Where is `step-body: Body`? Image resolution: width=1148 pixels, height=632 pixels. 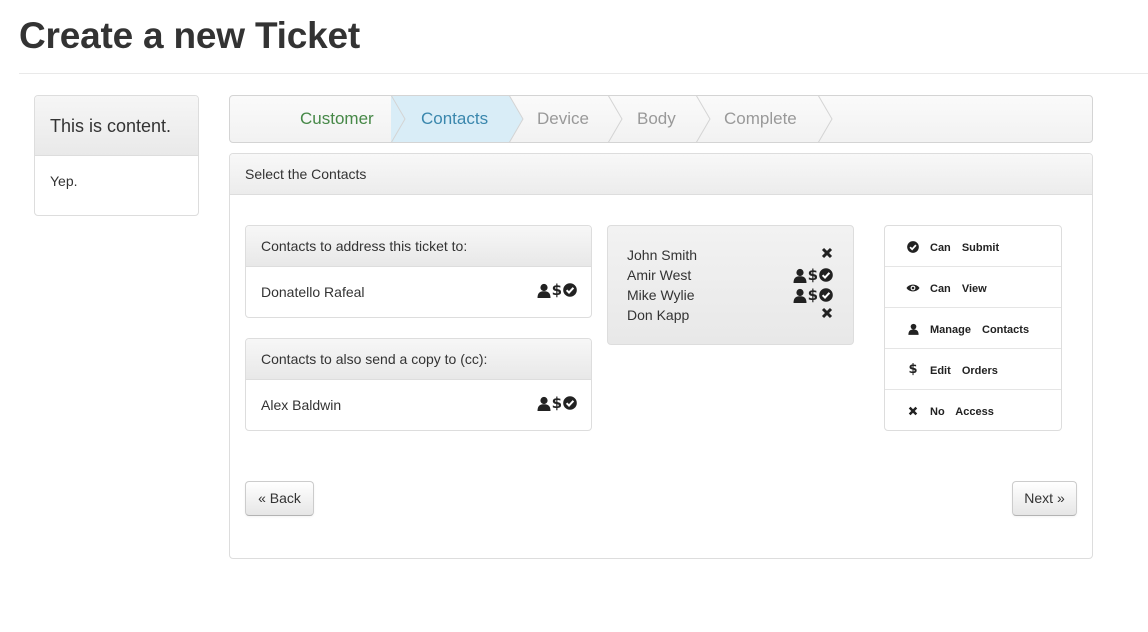
step-body: Body is located at coordinates (656, 119).